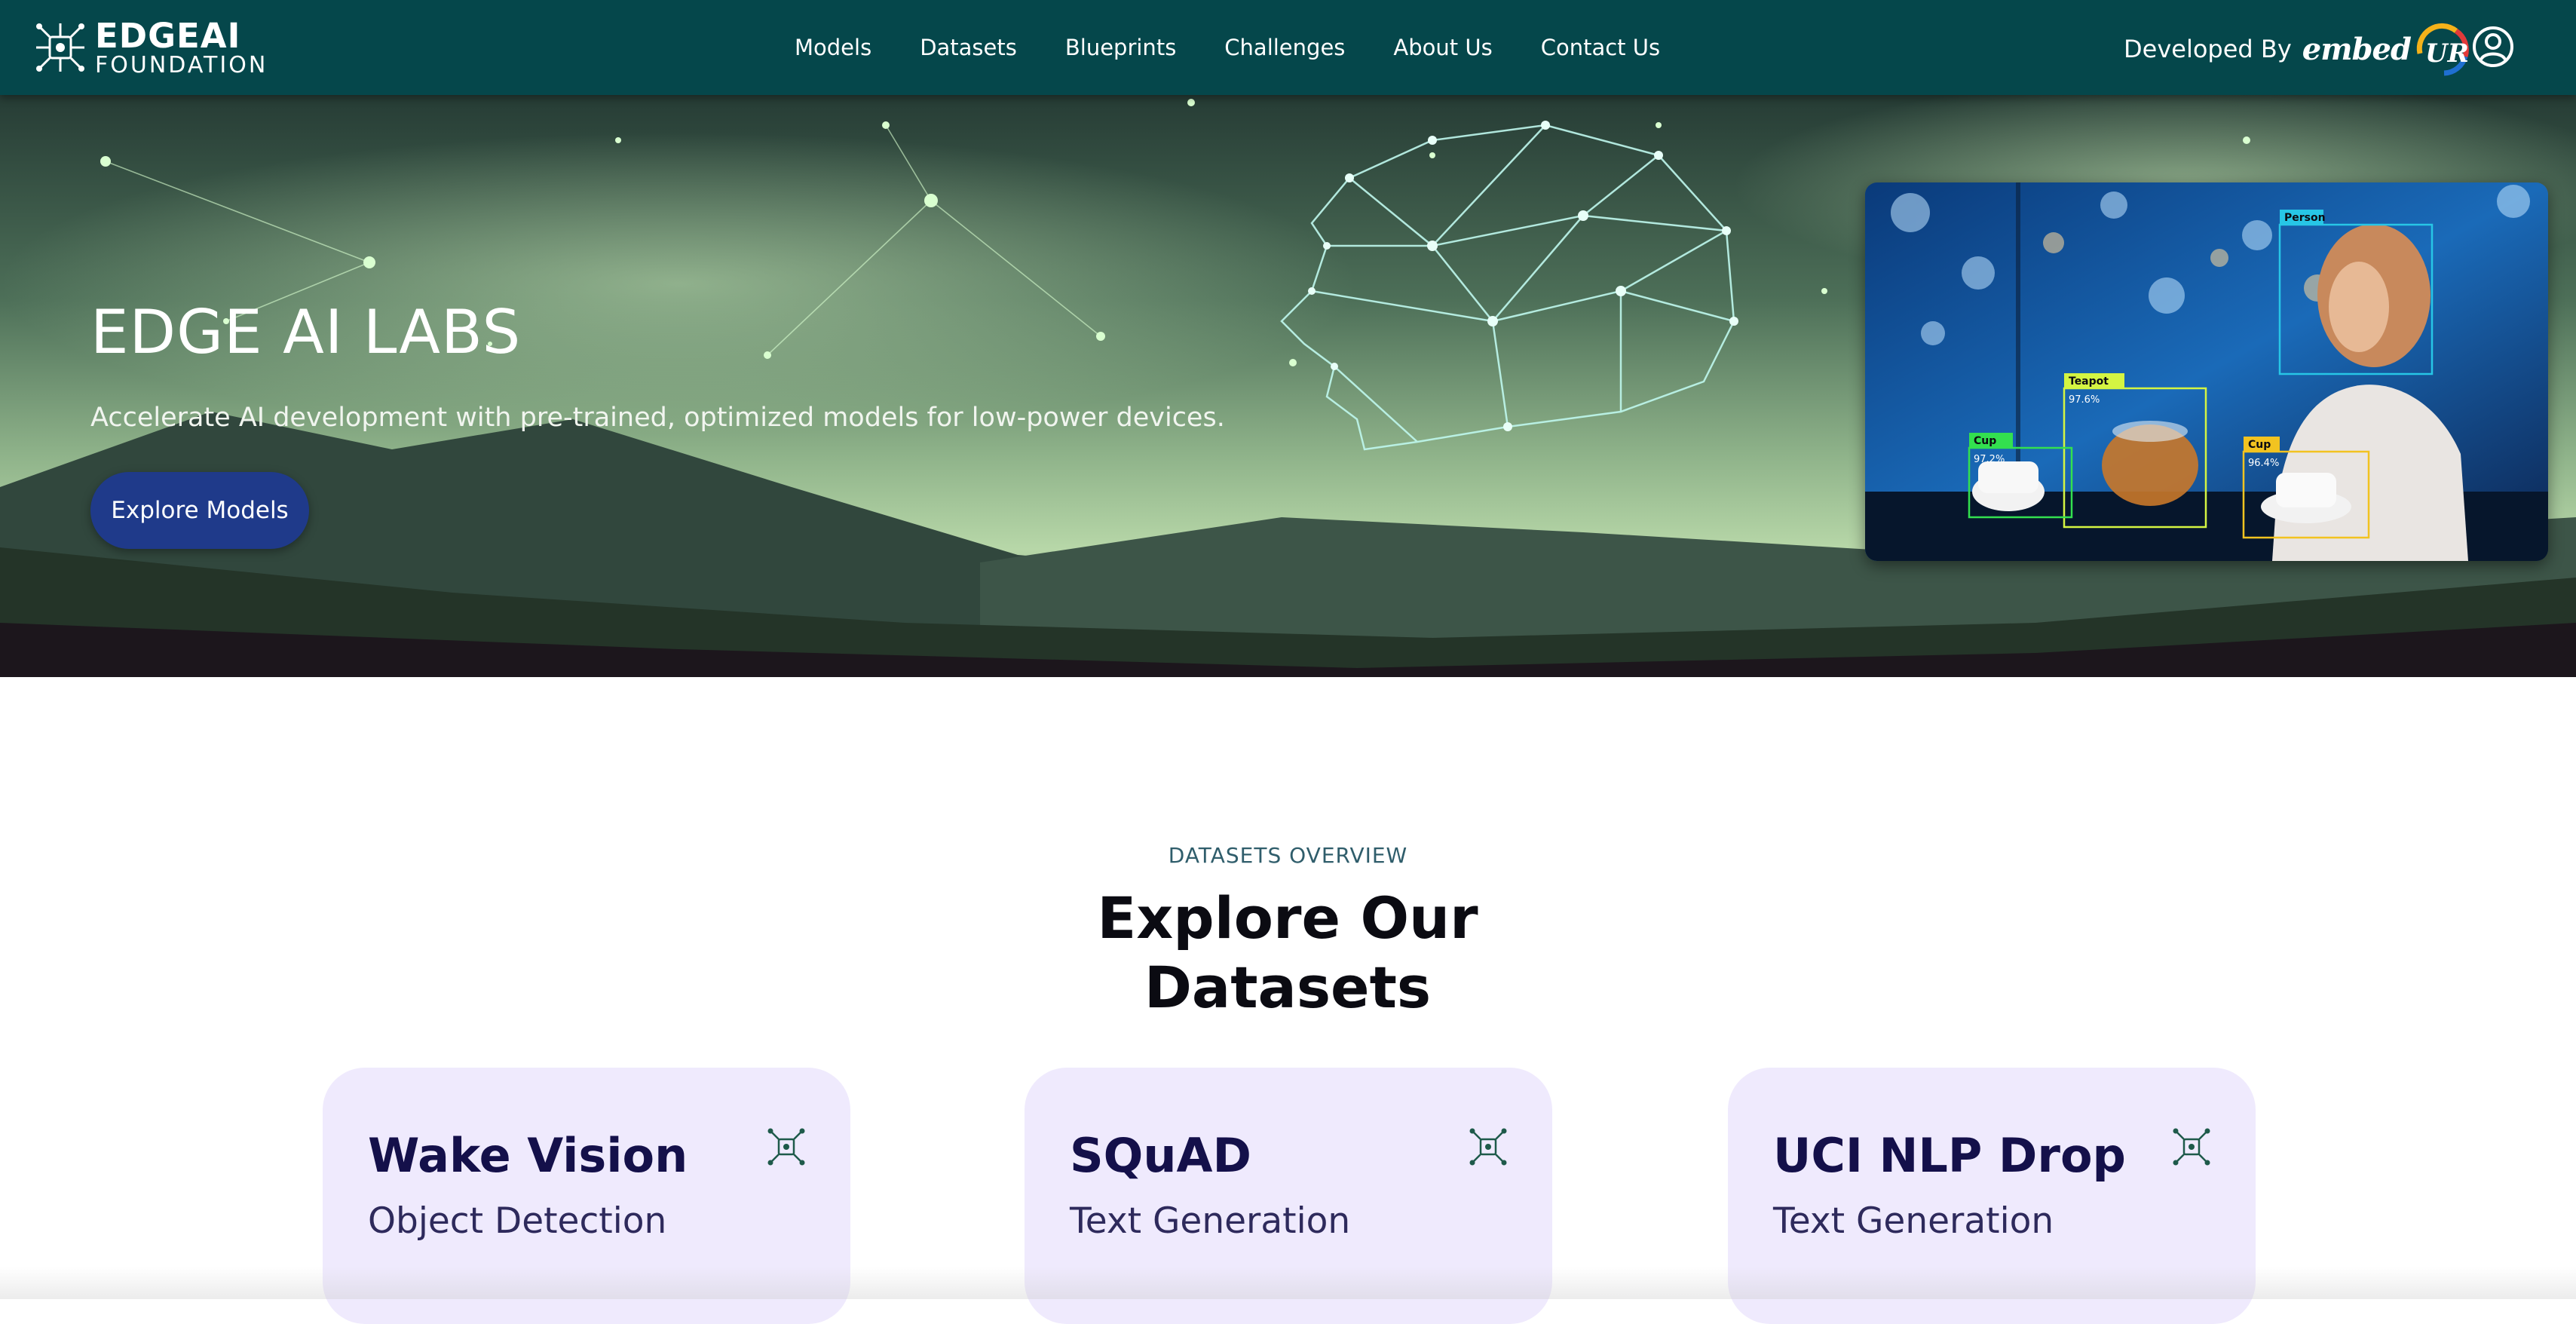  I want to click on edge-ai-logo-icon, so click(60, 47).